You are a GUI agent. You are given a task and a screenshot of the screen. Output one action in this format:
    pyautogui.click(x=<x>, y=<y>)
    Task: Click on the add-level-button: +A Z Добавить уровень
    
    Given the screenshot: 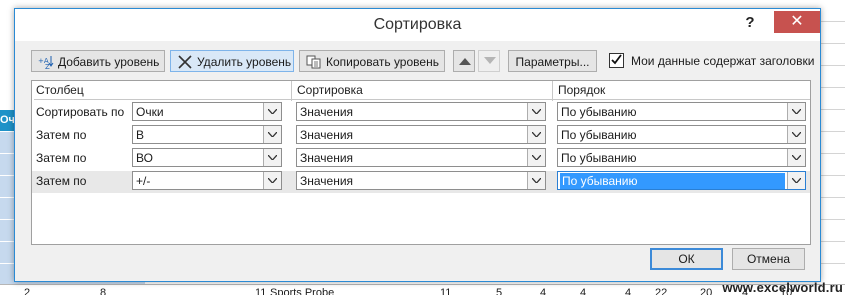 What is the action you would take?
    pyautogui.click(x=98, y=61)
    